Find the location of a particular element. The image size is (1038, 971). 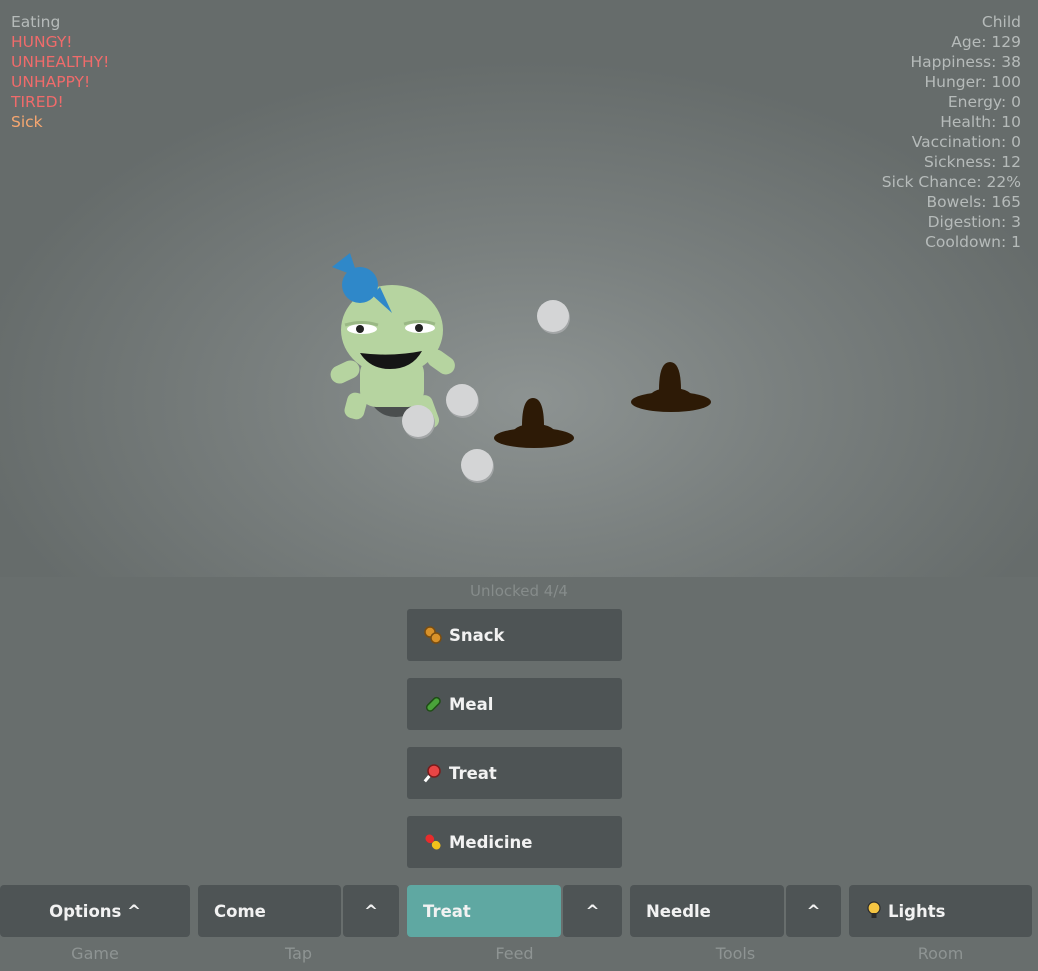

warning-unhappy: UNHAPPY! is located at coordinates (51, 82).